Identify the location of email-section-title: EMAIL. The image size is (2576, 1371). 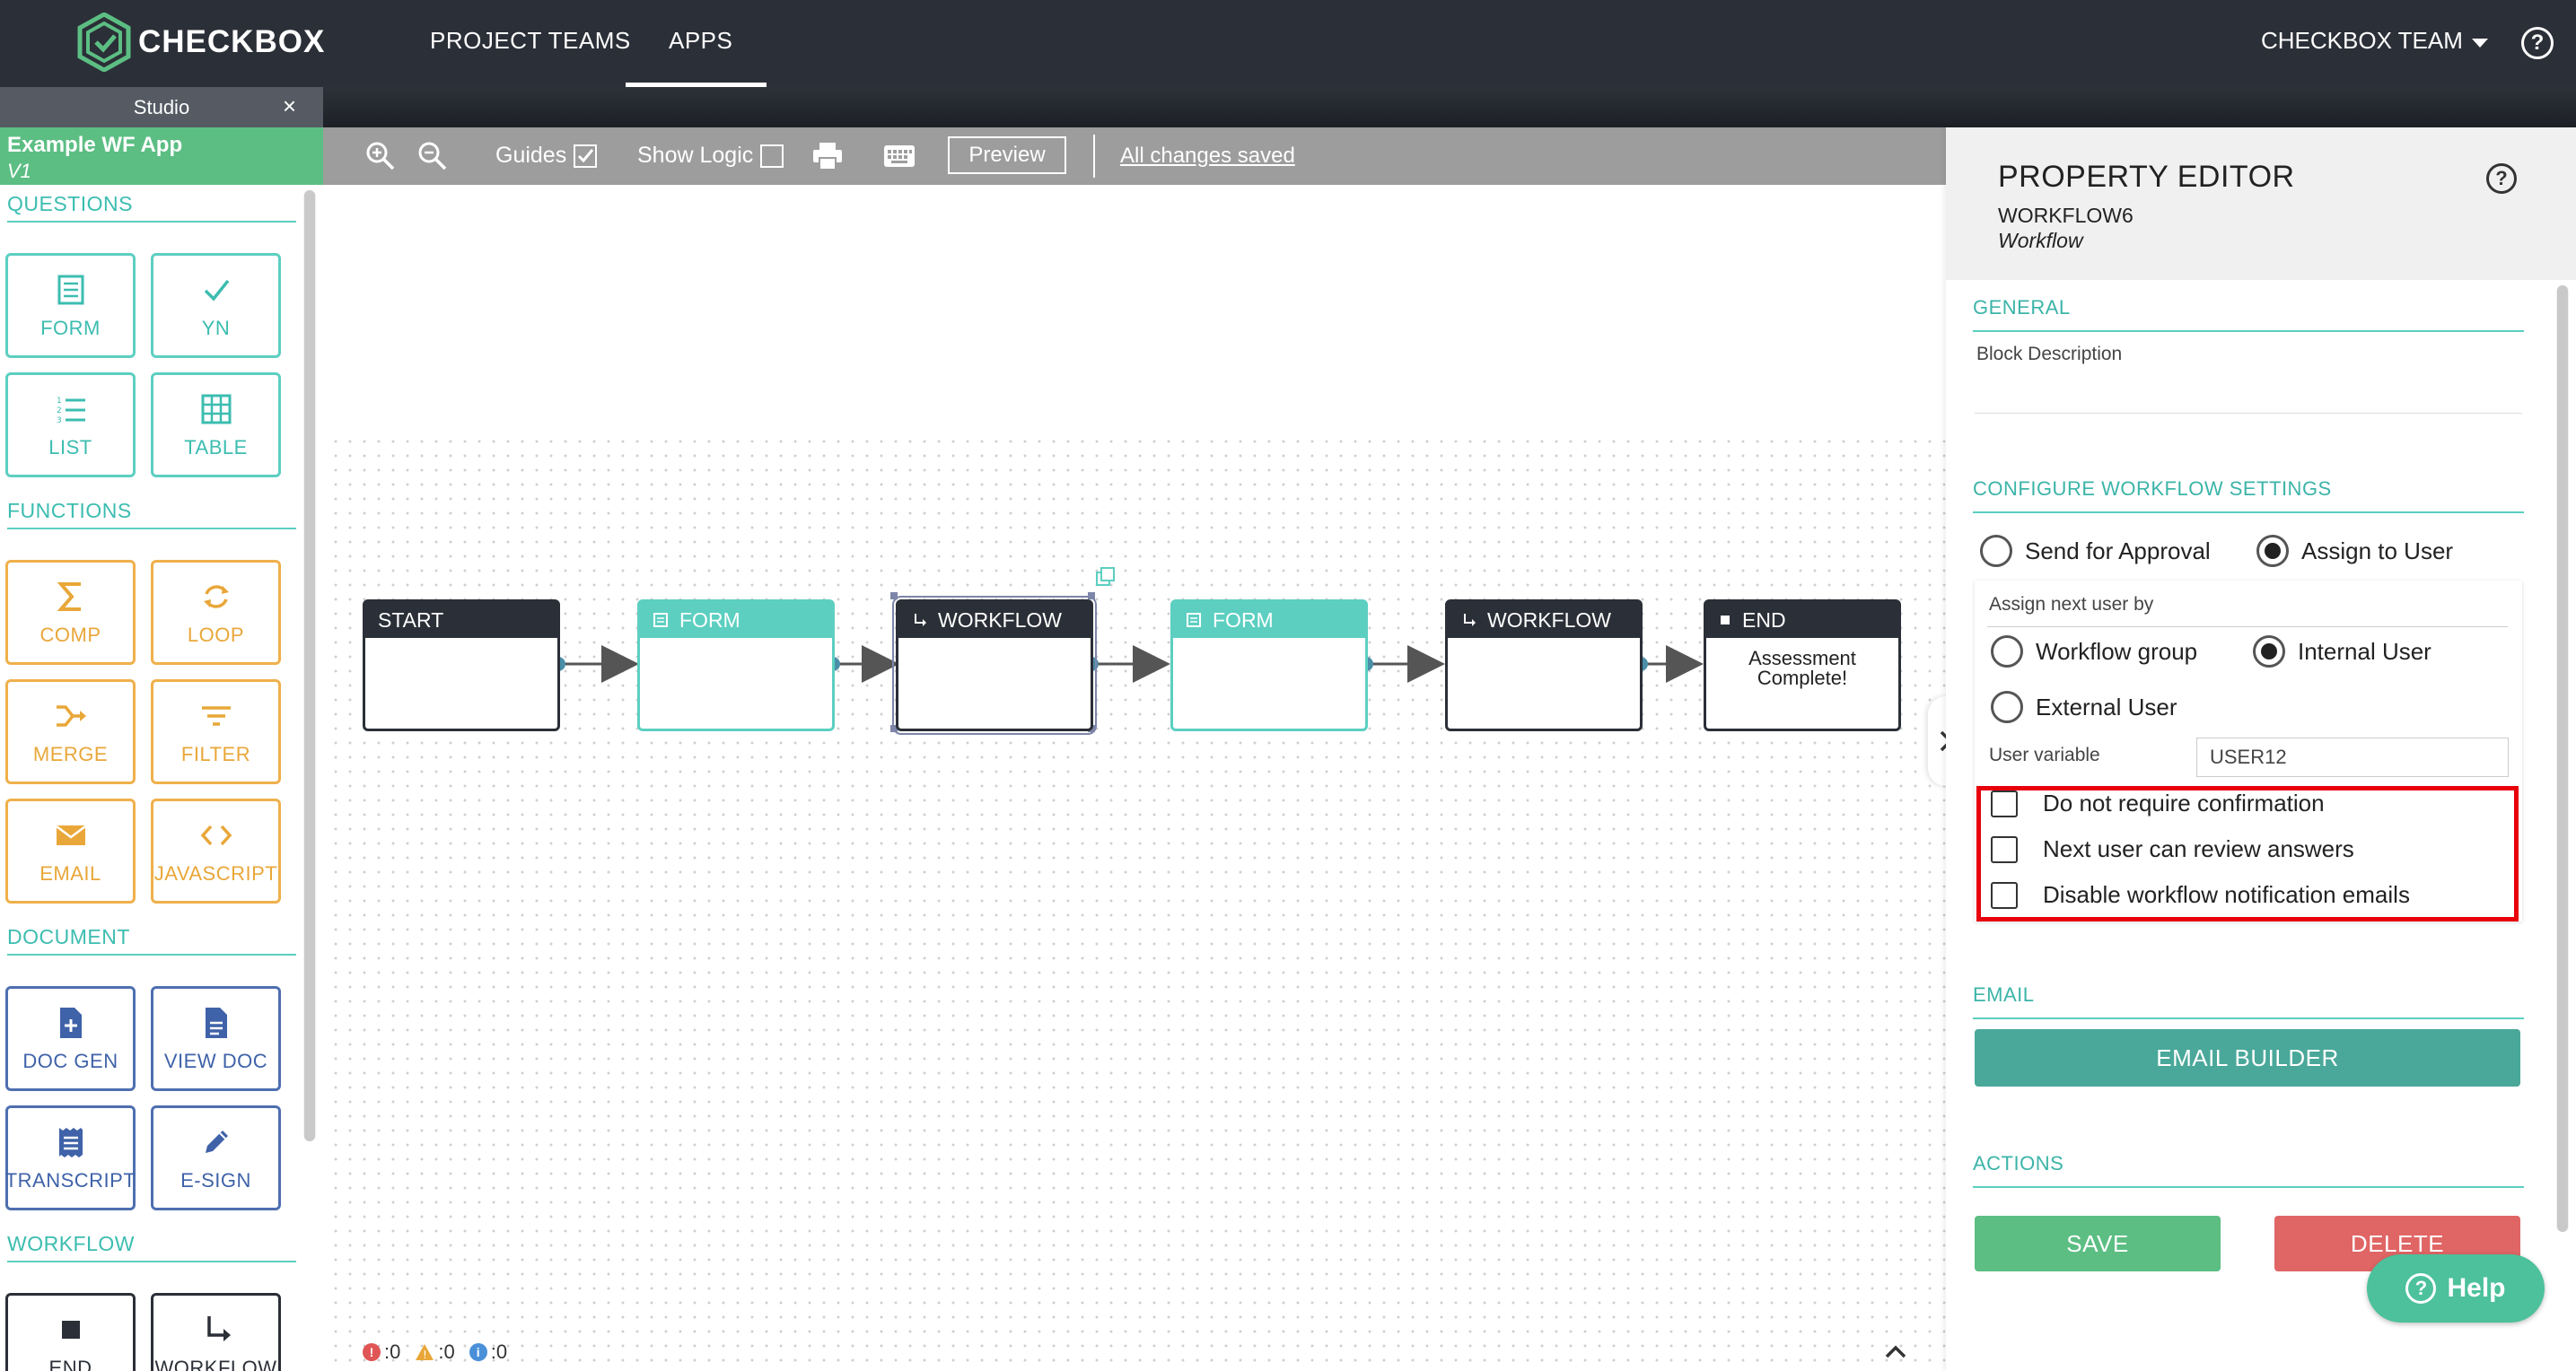
(2004, 994).